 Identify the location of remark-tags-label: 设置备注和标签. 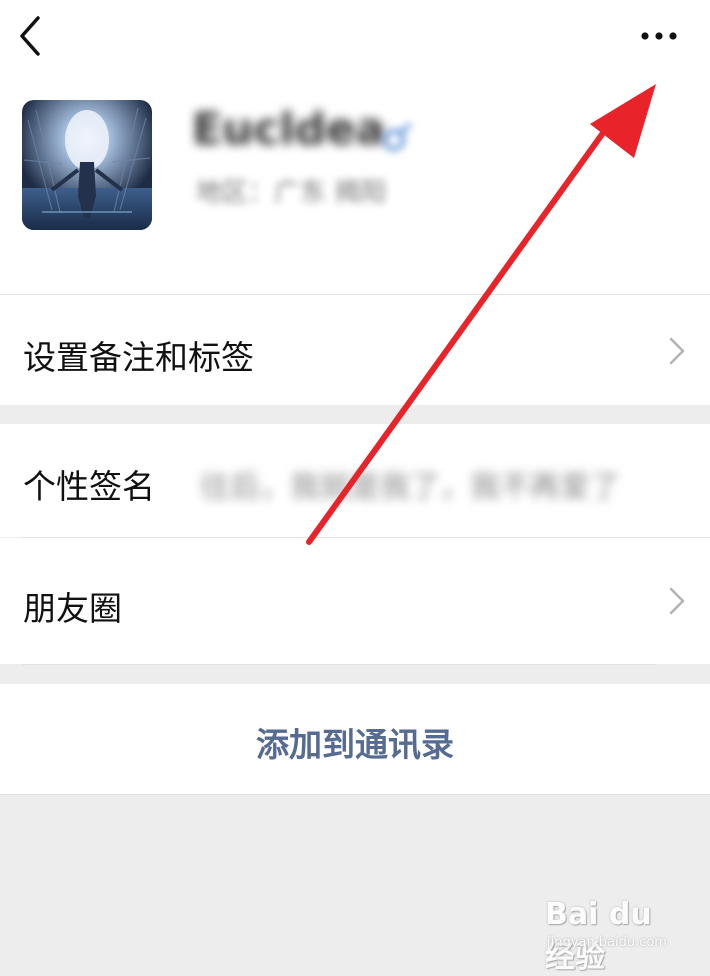
(138, 357).